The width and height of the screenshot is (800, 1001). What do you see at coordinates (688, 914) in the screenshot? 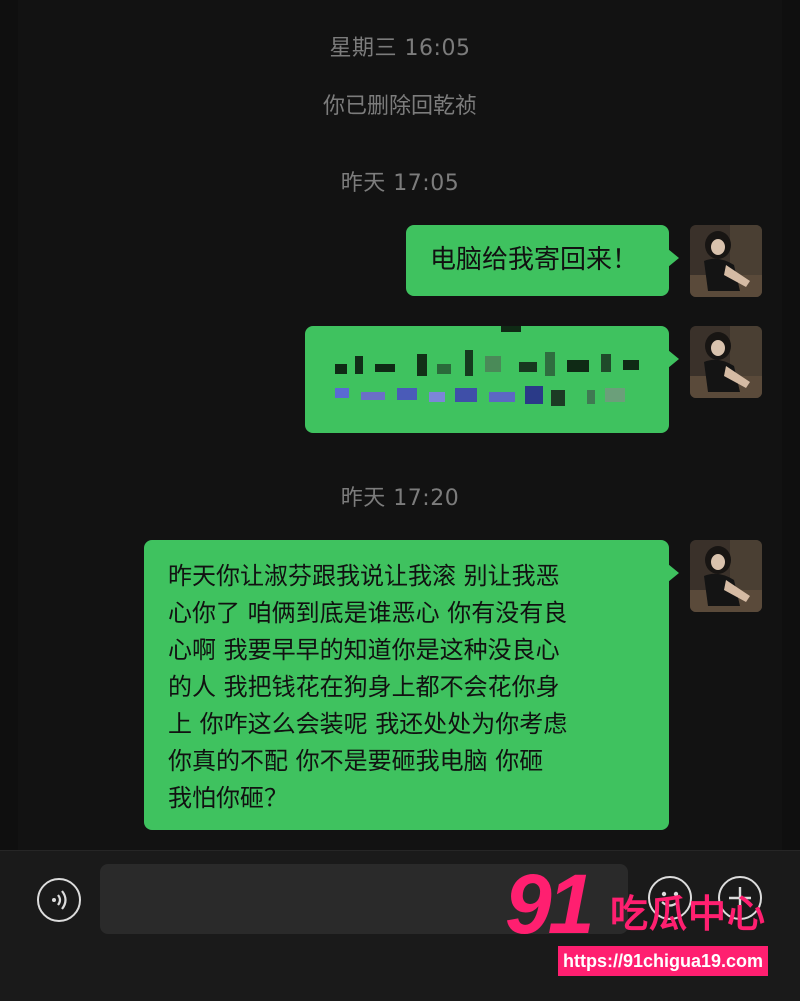
I see `watermark-logo-text: 吃瓜中心` at bounding box center [688, 914].